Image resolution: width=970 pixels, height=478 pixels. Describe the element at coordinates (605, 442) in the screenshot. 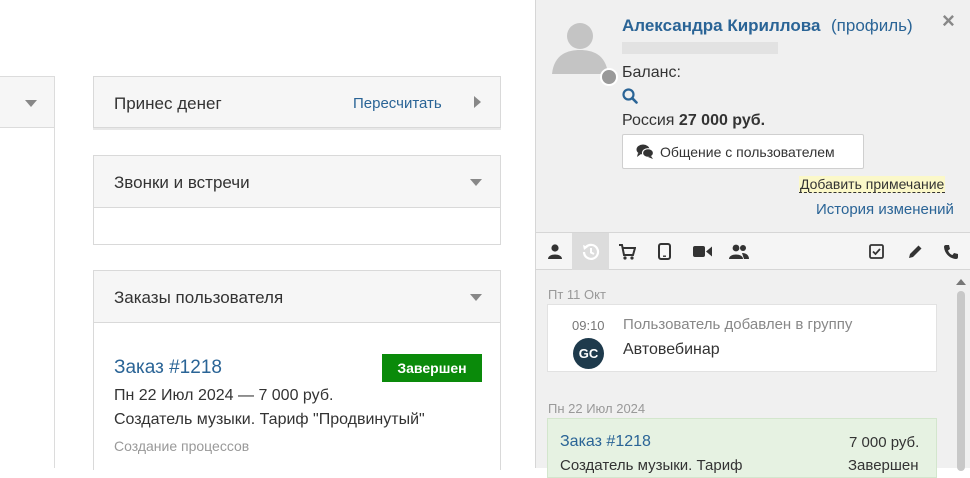

I see `feed-order-link: Заказ #1218` at that location.